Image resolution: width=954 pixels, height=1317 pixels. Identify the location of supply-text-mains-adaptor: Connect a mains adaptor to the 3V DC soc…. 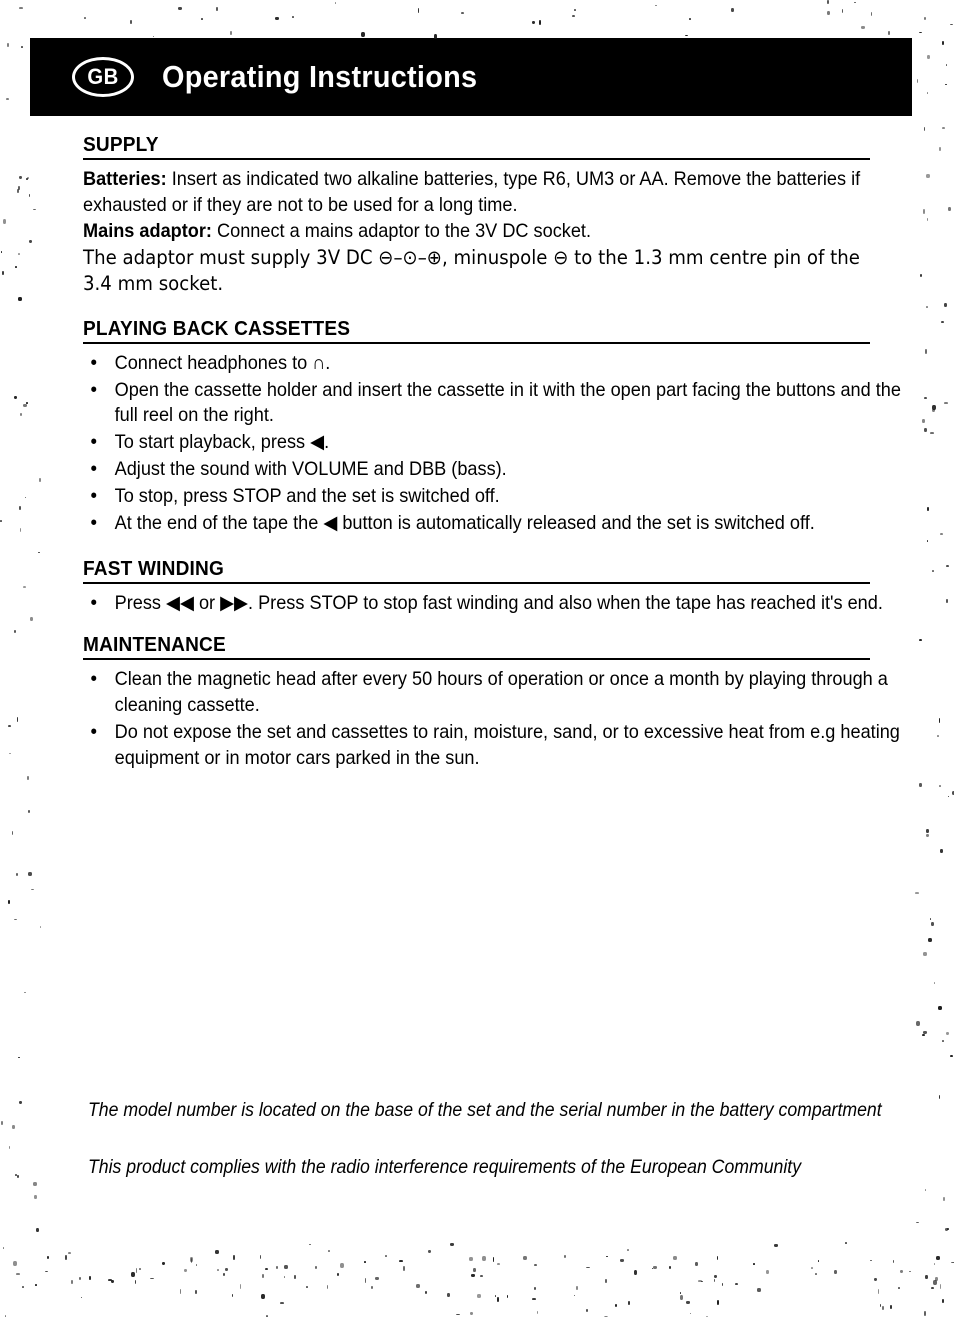
(401, 230).